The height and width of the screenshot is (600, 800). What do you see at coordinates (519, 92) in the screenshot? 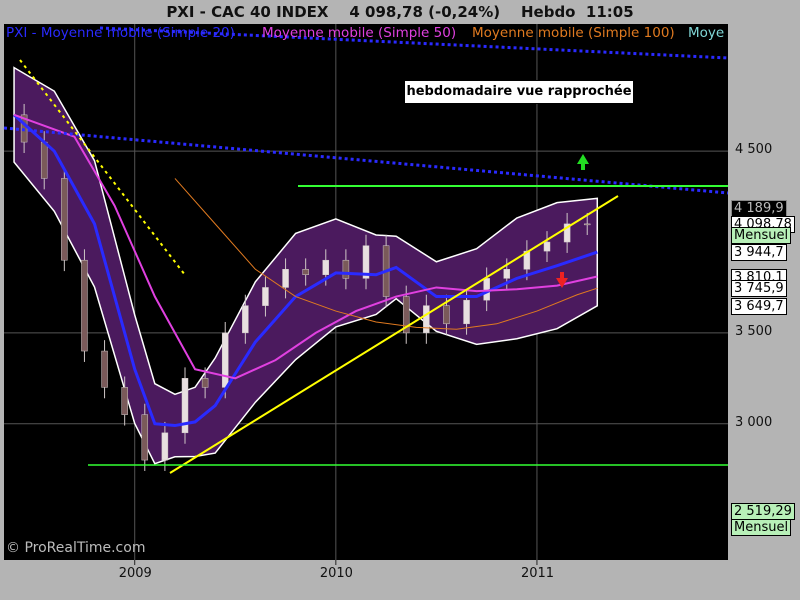
I see `annotation-label: hebdomadaire vue rapprochée` at bounding box center [519, 92].